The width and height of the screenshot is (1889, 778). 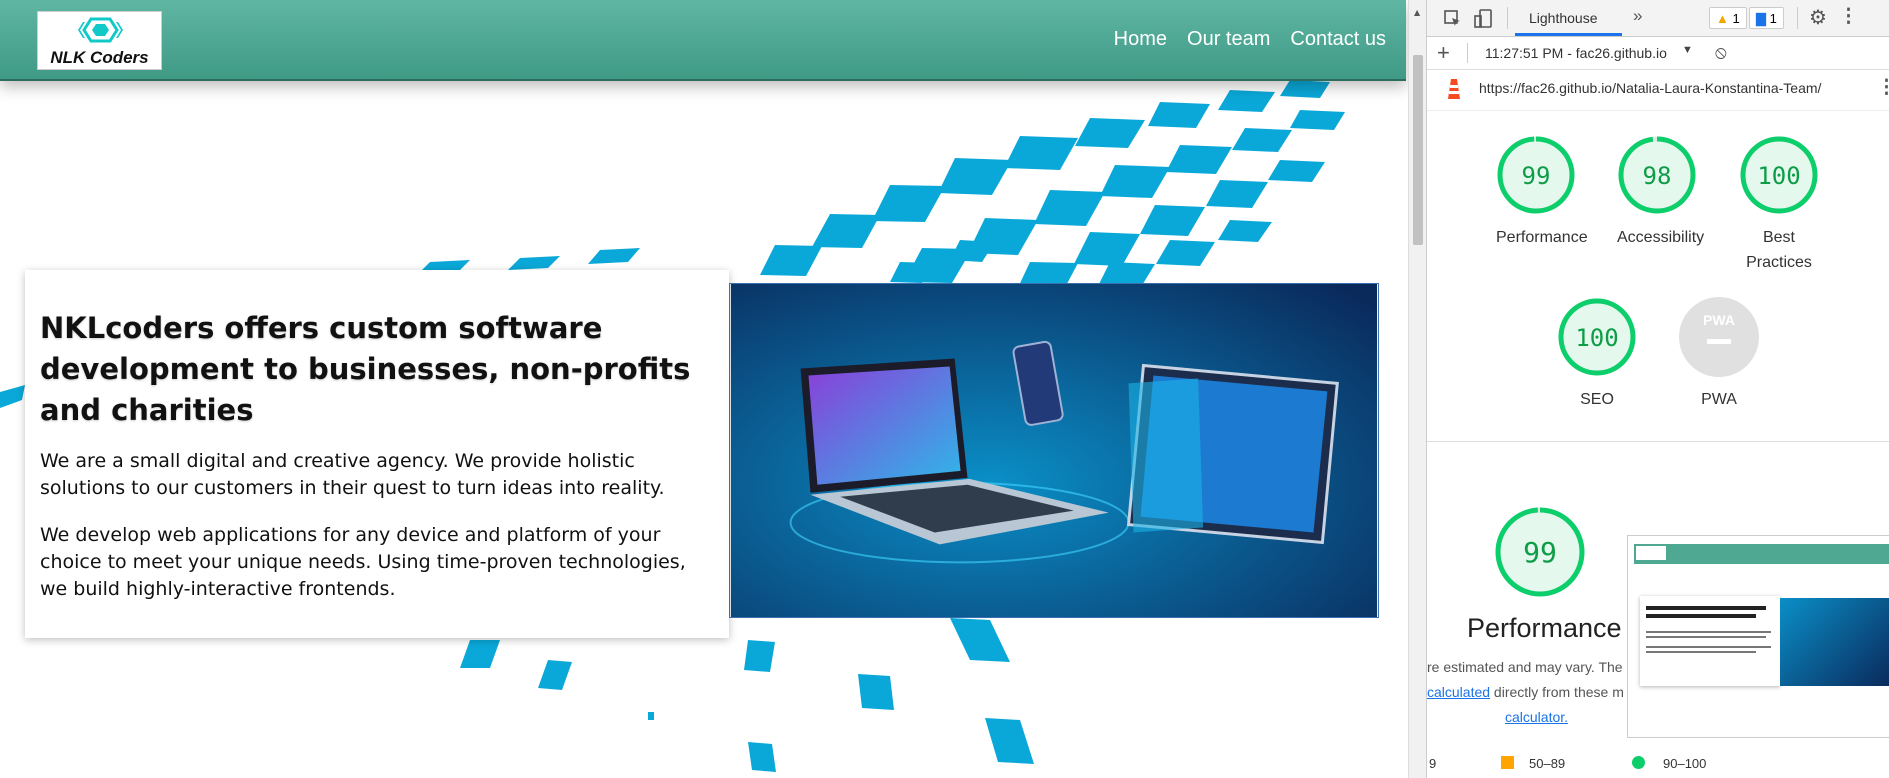 I want to click on divider, so click(x=1658, y=110).